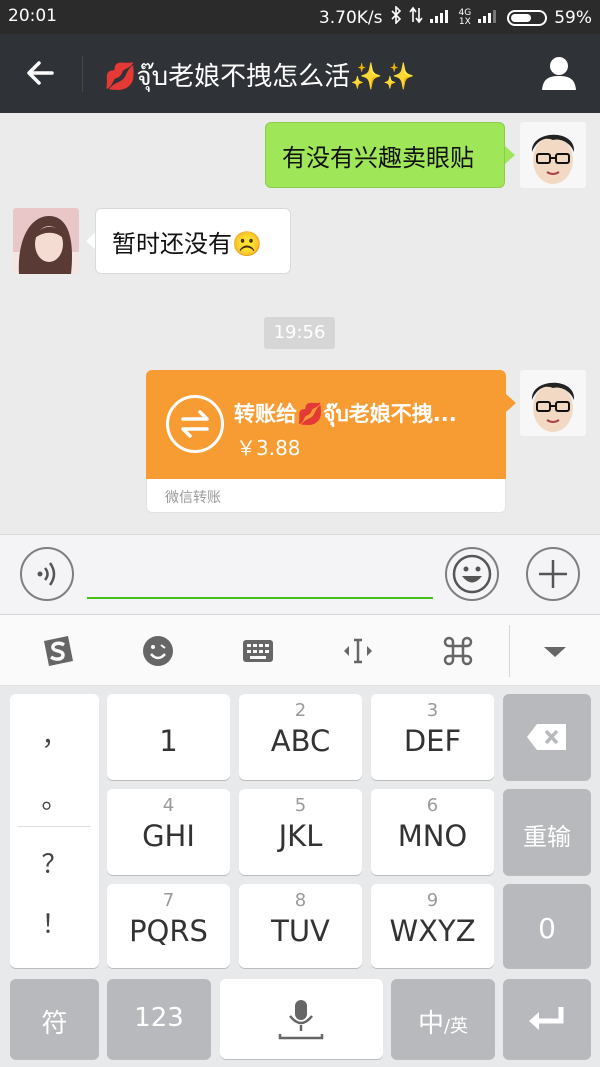  What do you see at coordinates (32, 16) in the screenshot?
I see `status-time: 20:01` at bounding box center [32, 16].